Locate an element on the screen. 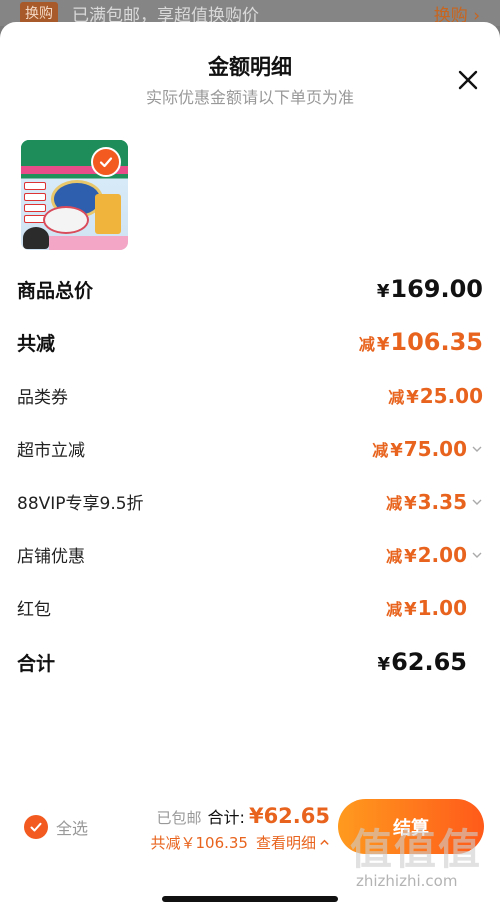 The image size is (500, 912). select-all-checkbox is located at coordinates (36, 827).